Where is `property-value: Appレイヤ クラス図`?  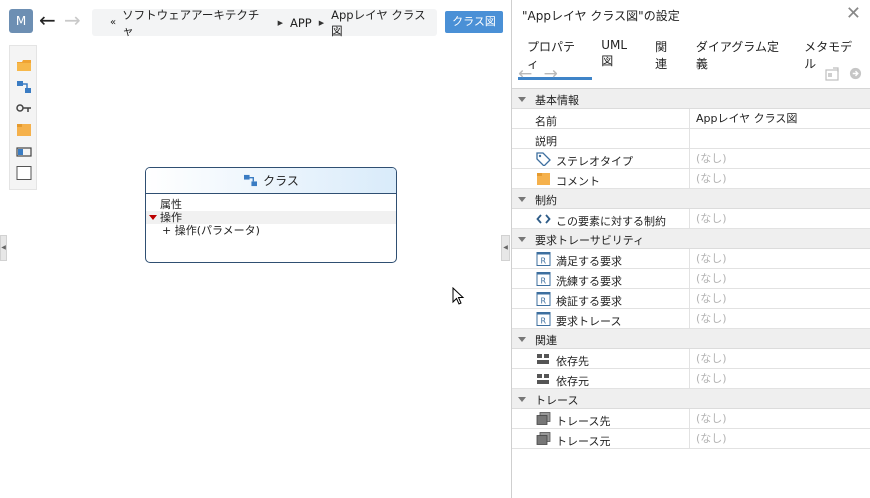 property-value: Appレイヤ クラス図 is located at coordinates (780, 118).